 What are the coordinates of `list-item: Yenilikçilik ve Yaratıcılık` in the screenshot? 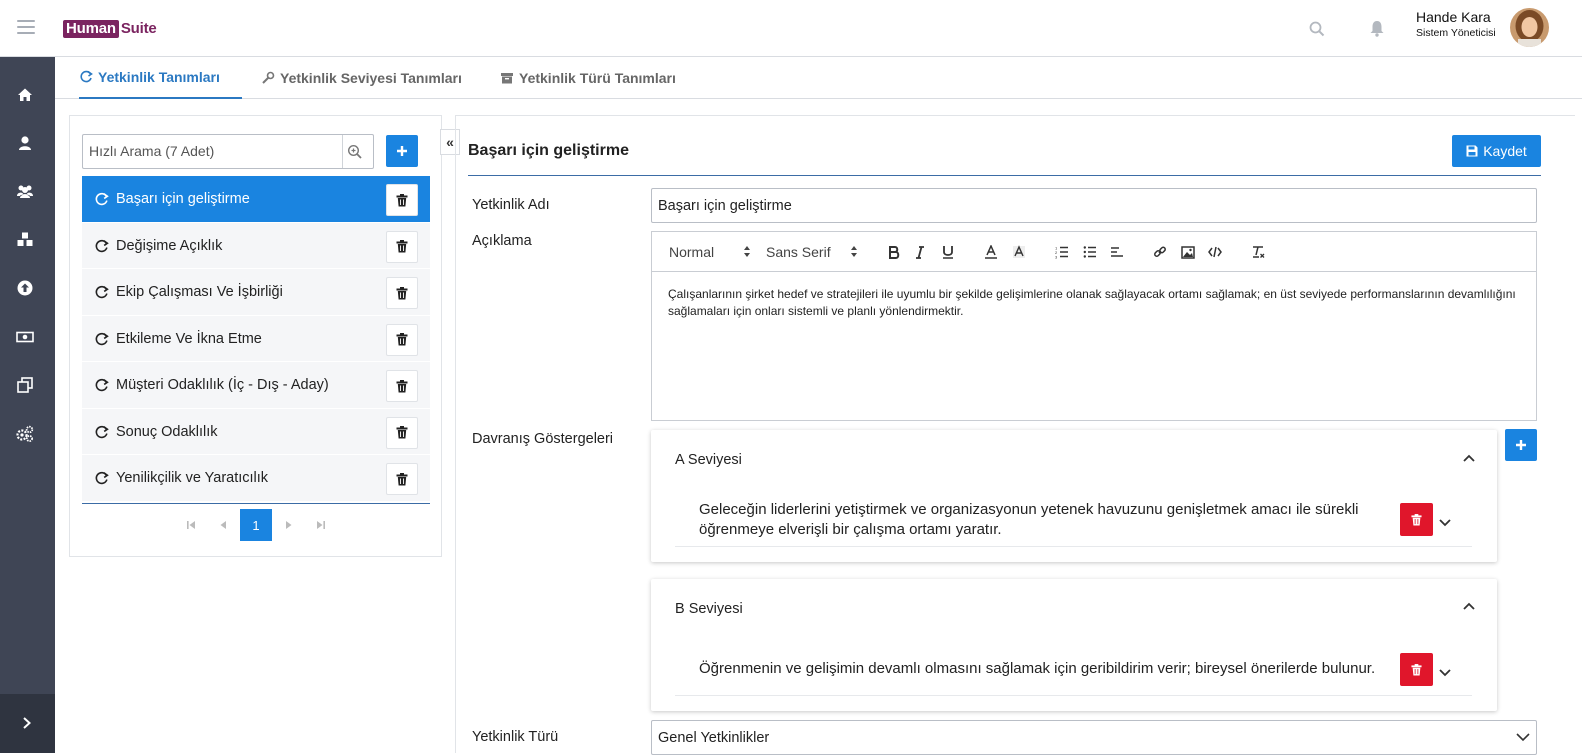 It's located at (256, 478).